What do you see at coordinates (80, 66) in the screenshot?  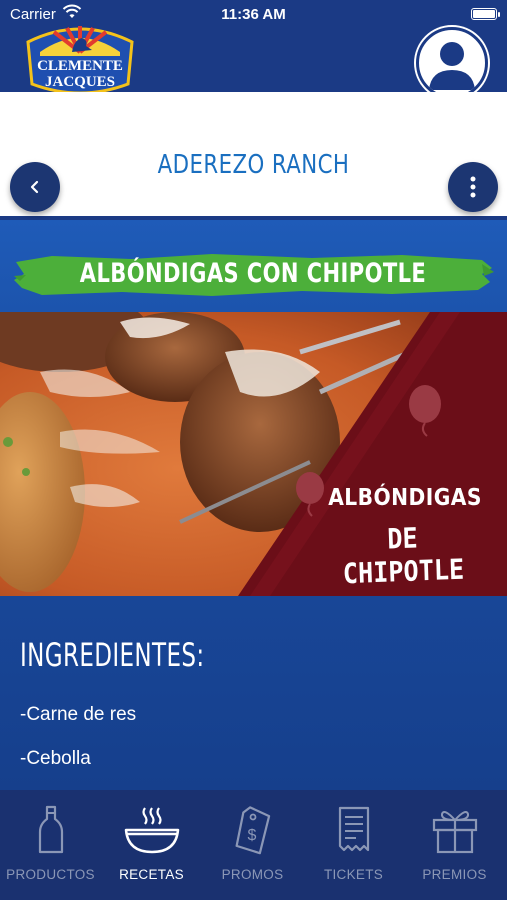 I see `svg-text: CLEMENTE` at bounding box center [80, 66].